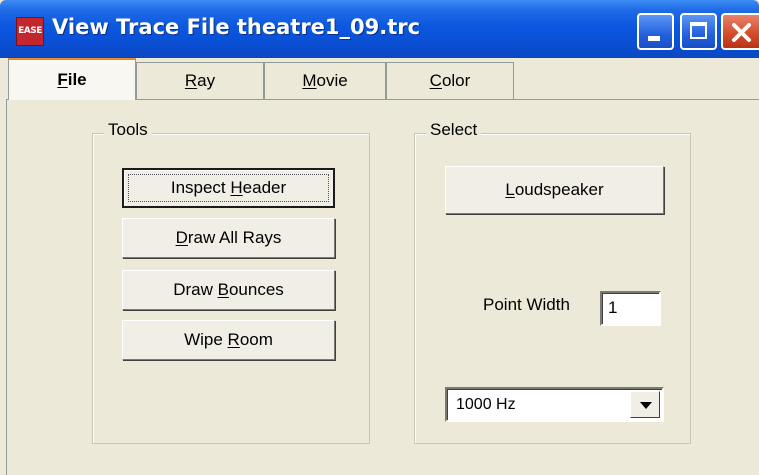 The image size is (759, 475). Describe the element at coordinates (233, 339) in the screenshot. I see `wipe-room-mnemonic: R` at that location.